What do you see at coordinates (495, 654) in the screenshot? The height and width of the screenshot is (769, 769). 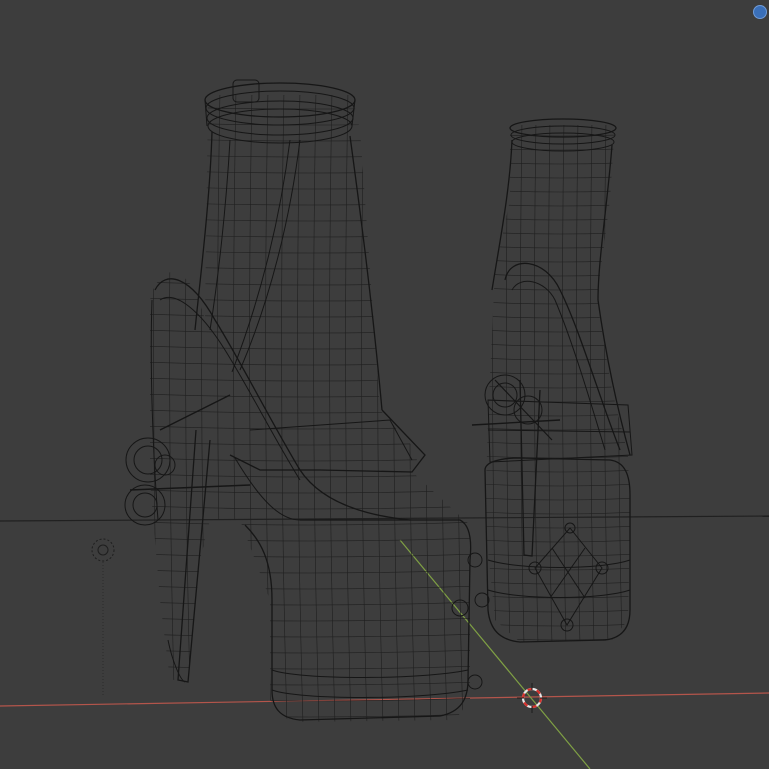 I see `y-axis-line` at bounding box center [495, 654].